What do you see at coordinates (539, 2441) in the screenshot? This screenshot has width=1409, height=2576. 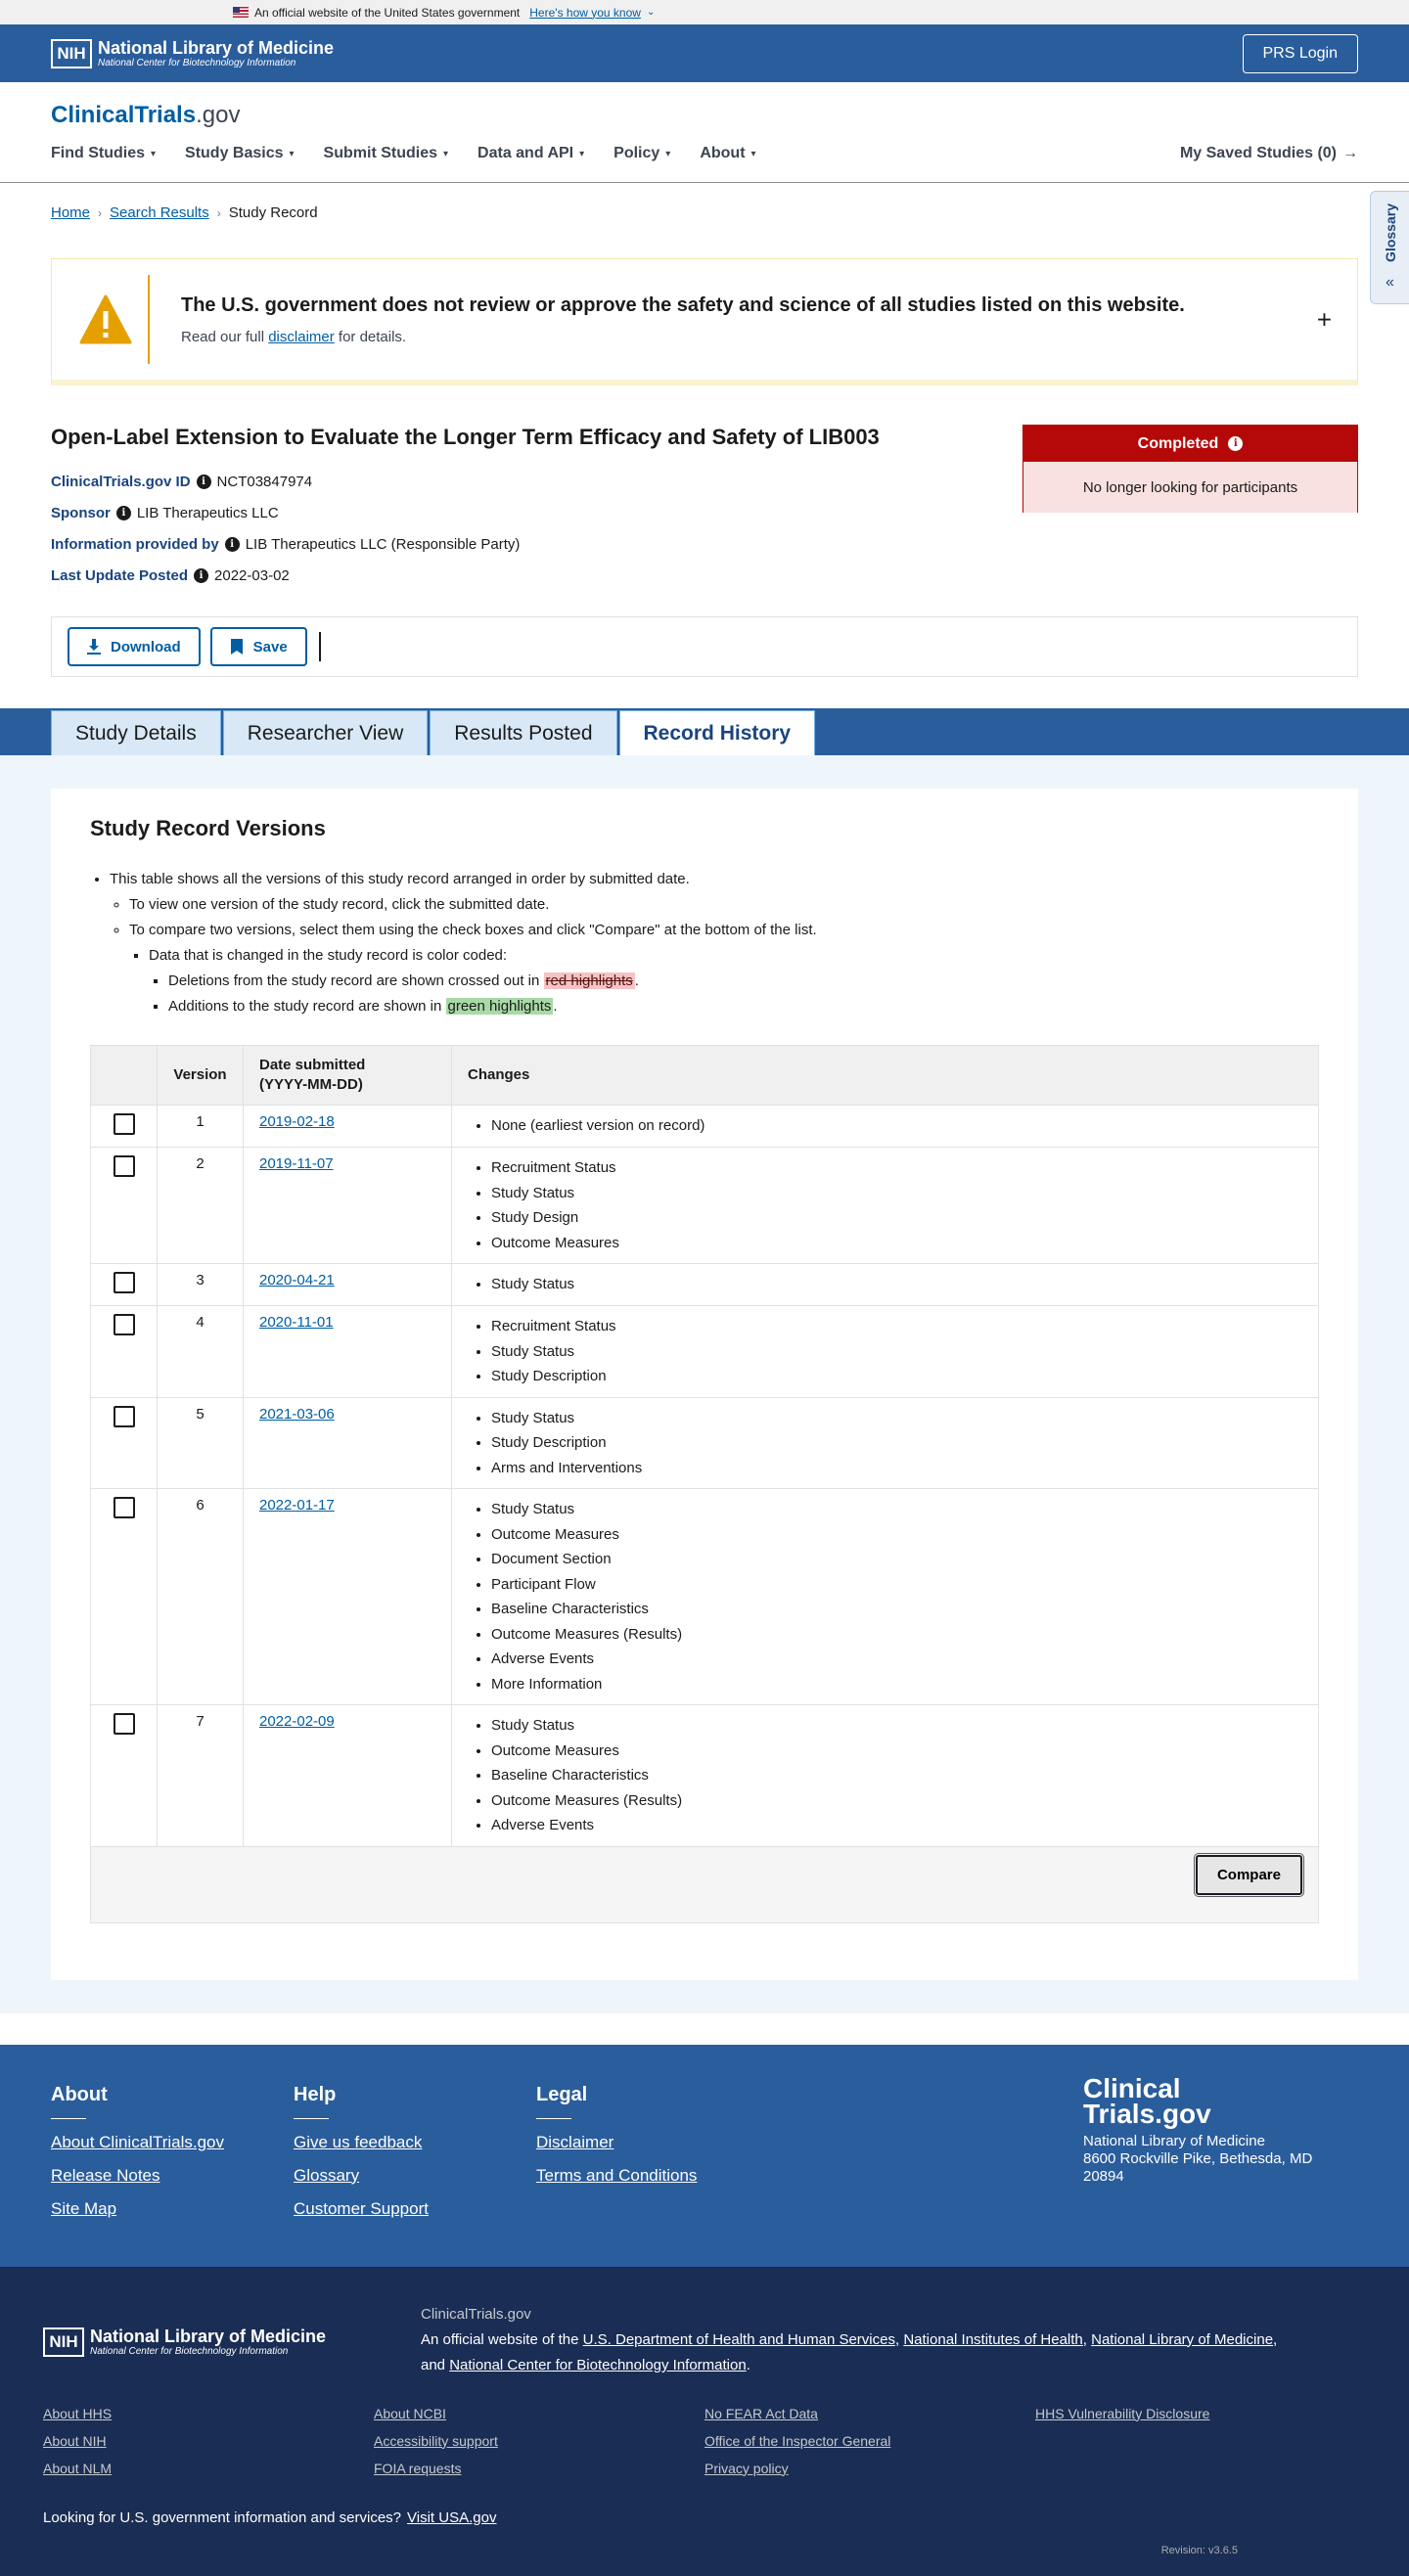 I see `link-accessibility: Accessibility support` at bounding box center [539, 2441].